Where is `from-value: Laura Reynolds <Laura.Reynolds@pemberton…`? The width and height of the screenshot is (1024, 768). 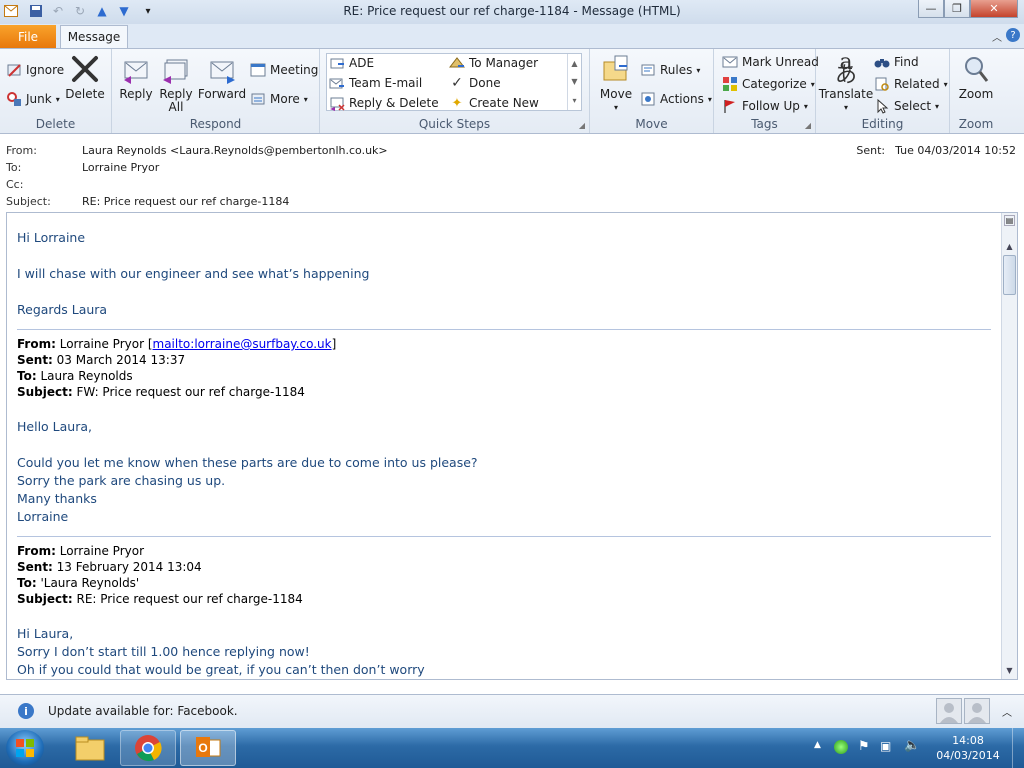
from-value: Laura Reynolds <Laura.Reynolds@pemberton… is located at coordinates (235, 152).